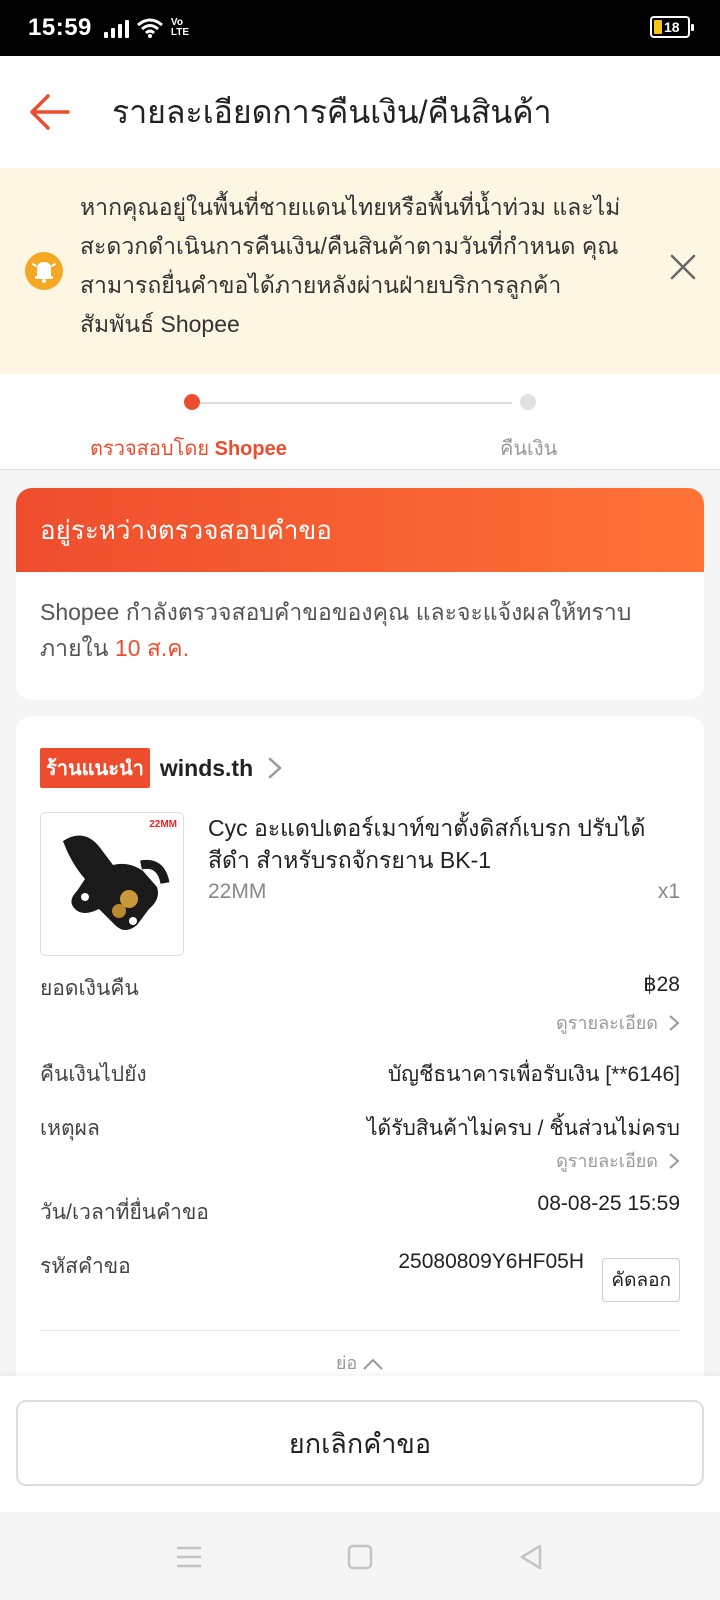  I want to click on step-review-brand: Shopee, so click(250, 449).